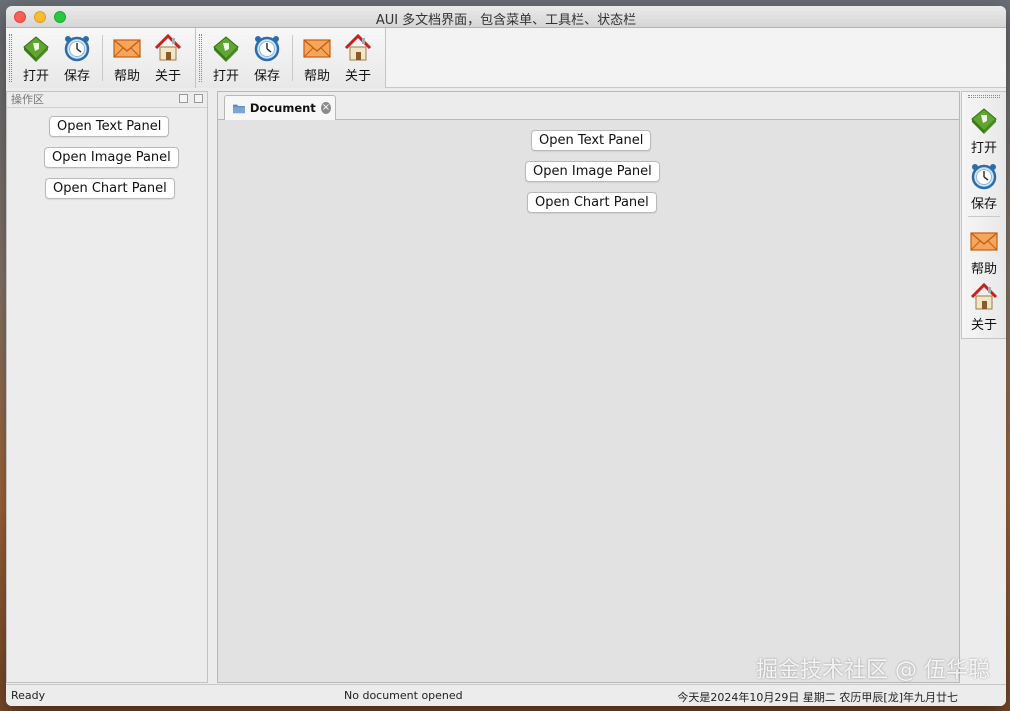 This screenshot has height=711, width=1010. Describe the element at coordinates (873, 670) in the screenshot. I see `watermark: 掘金技术社区 @ 伍华聪` at that location.